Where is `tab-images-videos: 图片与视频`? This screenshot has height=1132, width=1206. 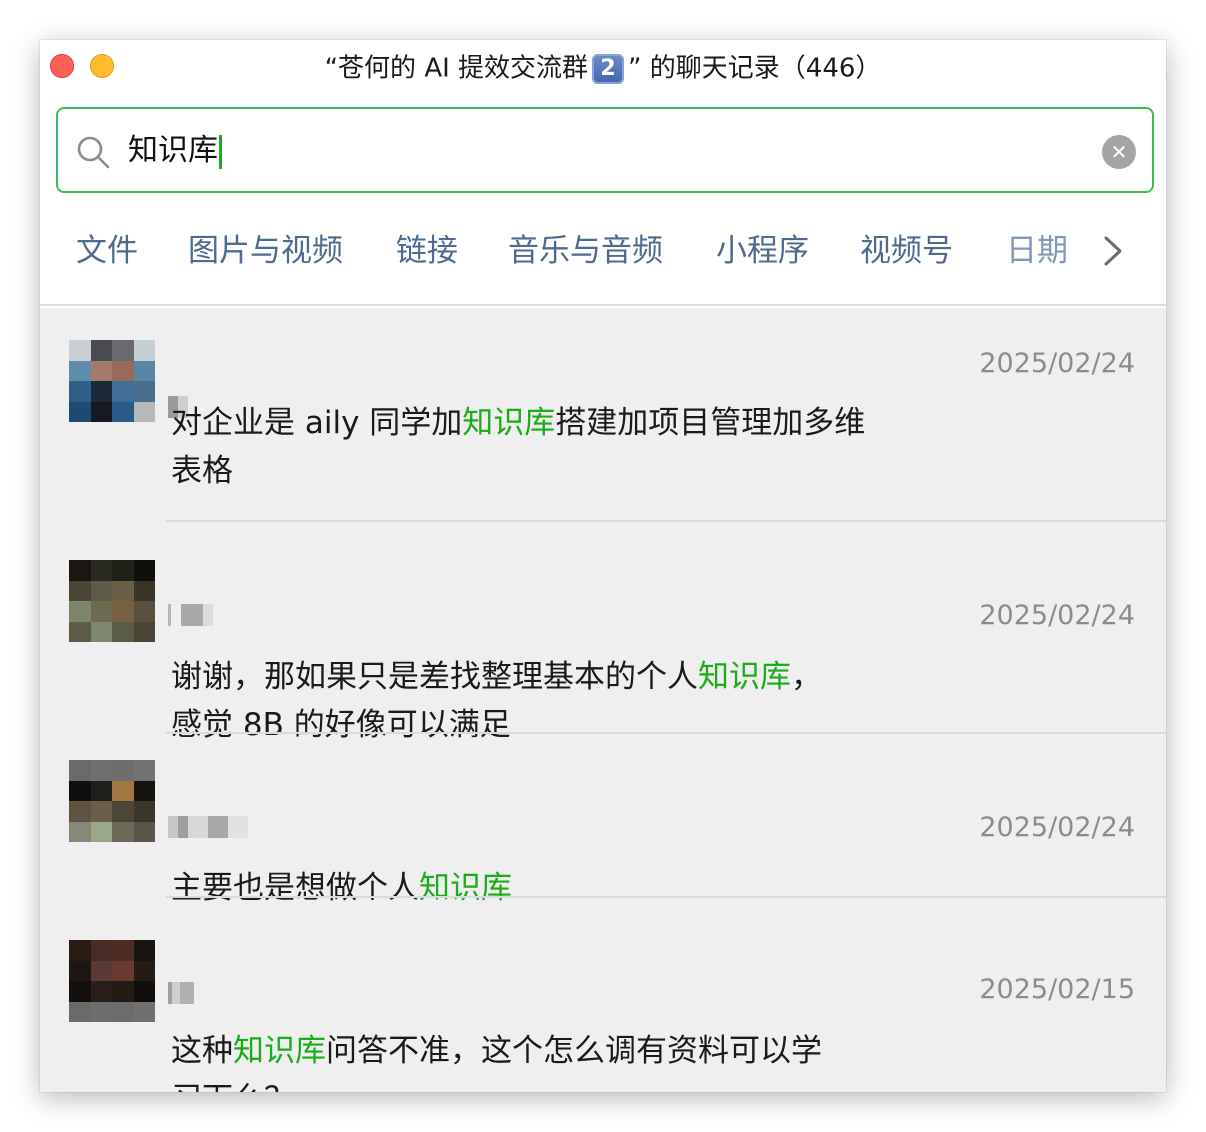 tab-images-videos: 图片与视频 is located at coordinates (265, 251).